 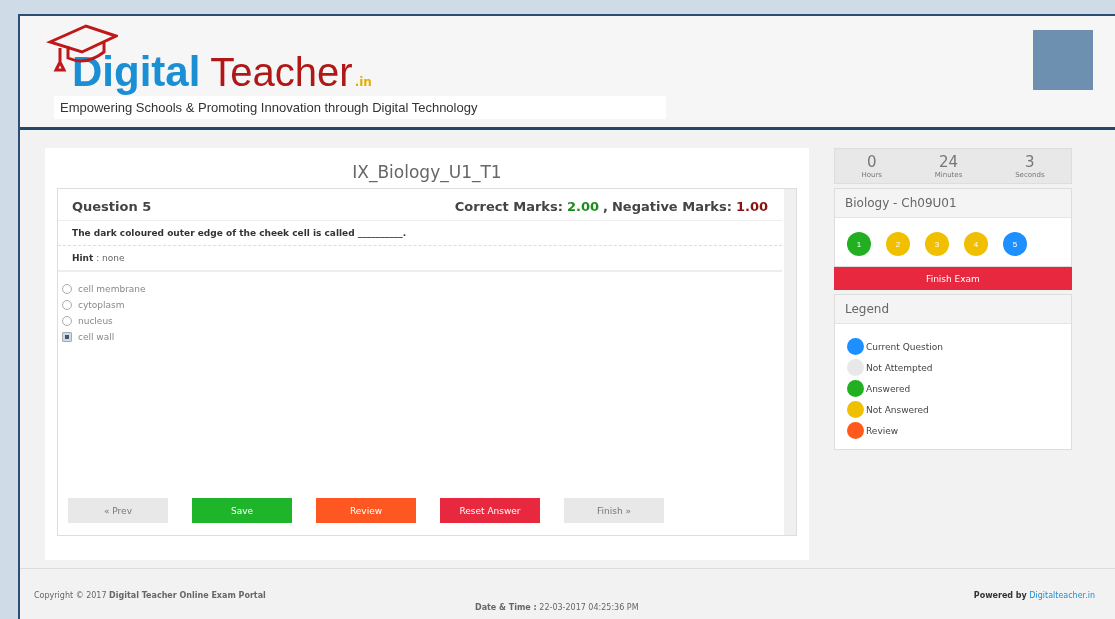 I want to click on exam-title: IX_Biology_U1_T1, so click(x=427, y=172).